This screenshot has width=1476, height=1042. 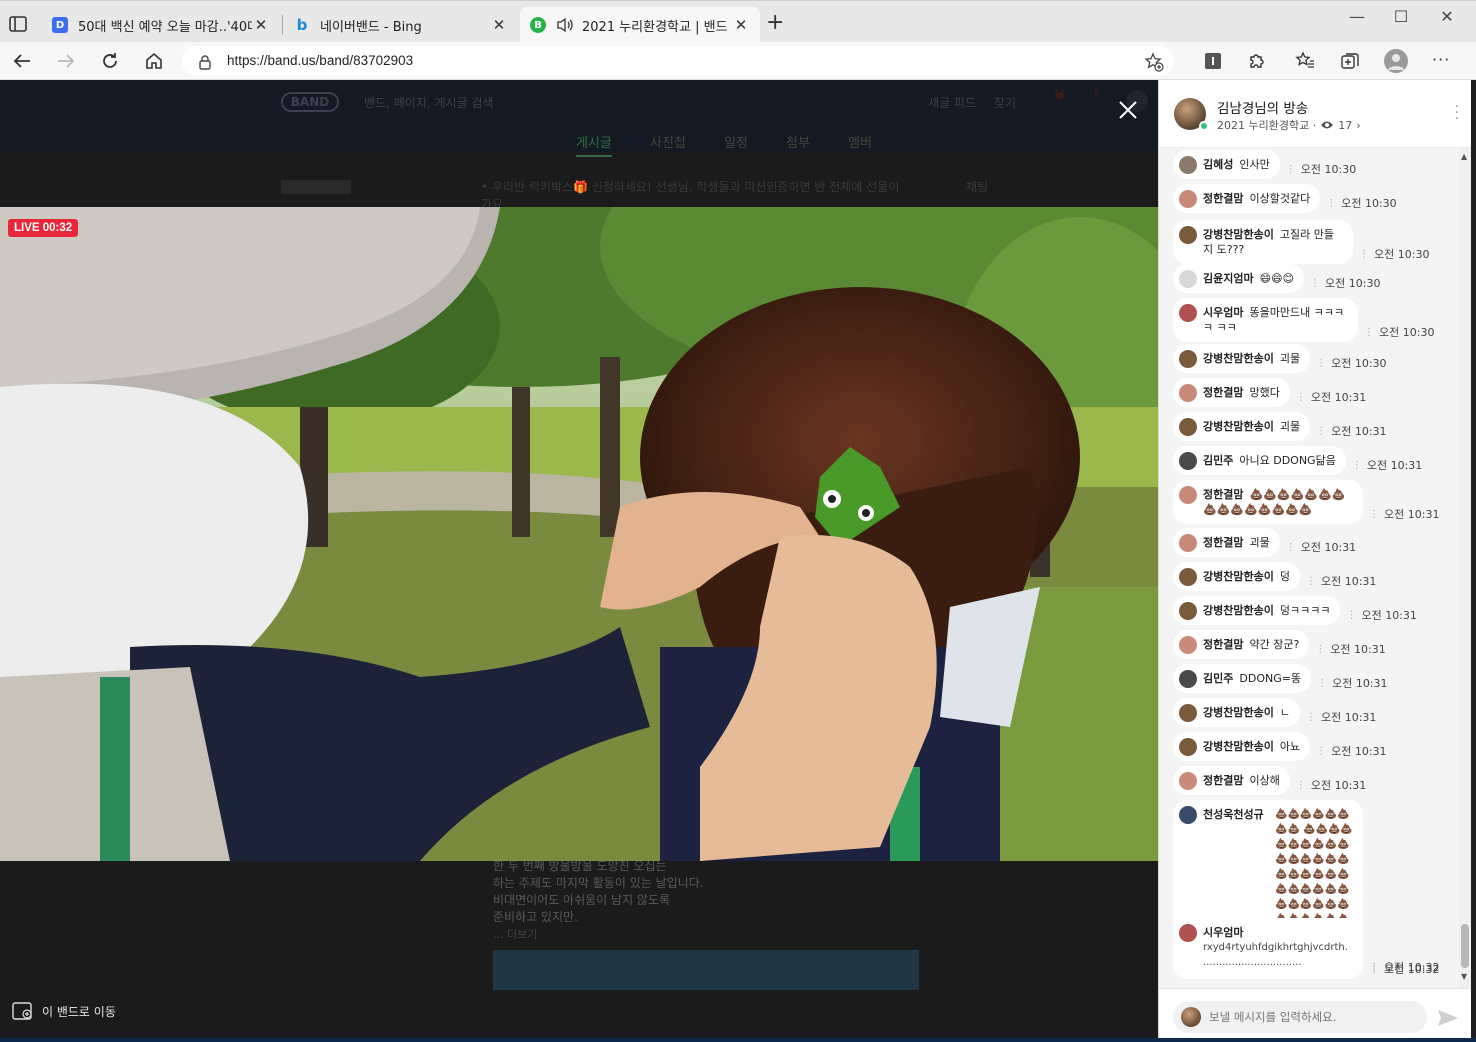 What do you see at coordinates (594, 144) in the screenshot?
I see `band-tab-posts: 게시글` at bounding box center [594, 144].